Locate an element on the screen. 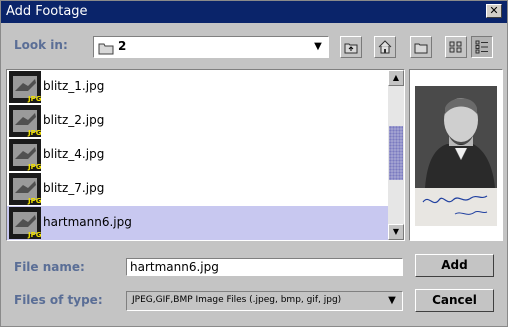 This screenshot has height=327, width=508. list-view-button is located at coordinates (456, 47).